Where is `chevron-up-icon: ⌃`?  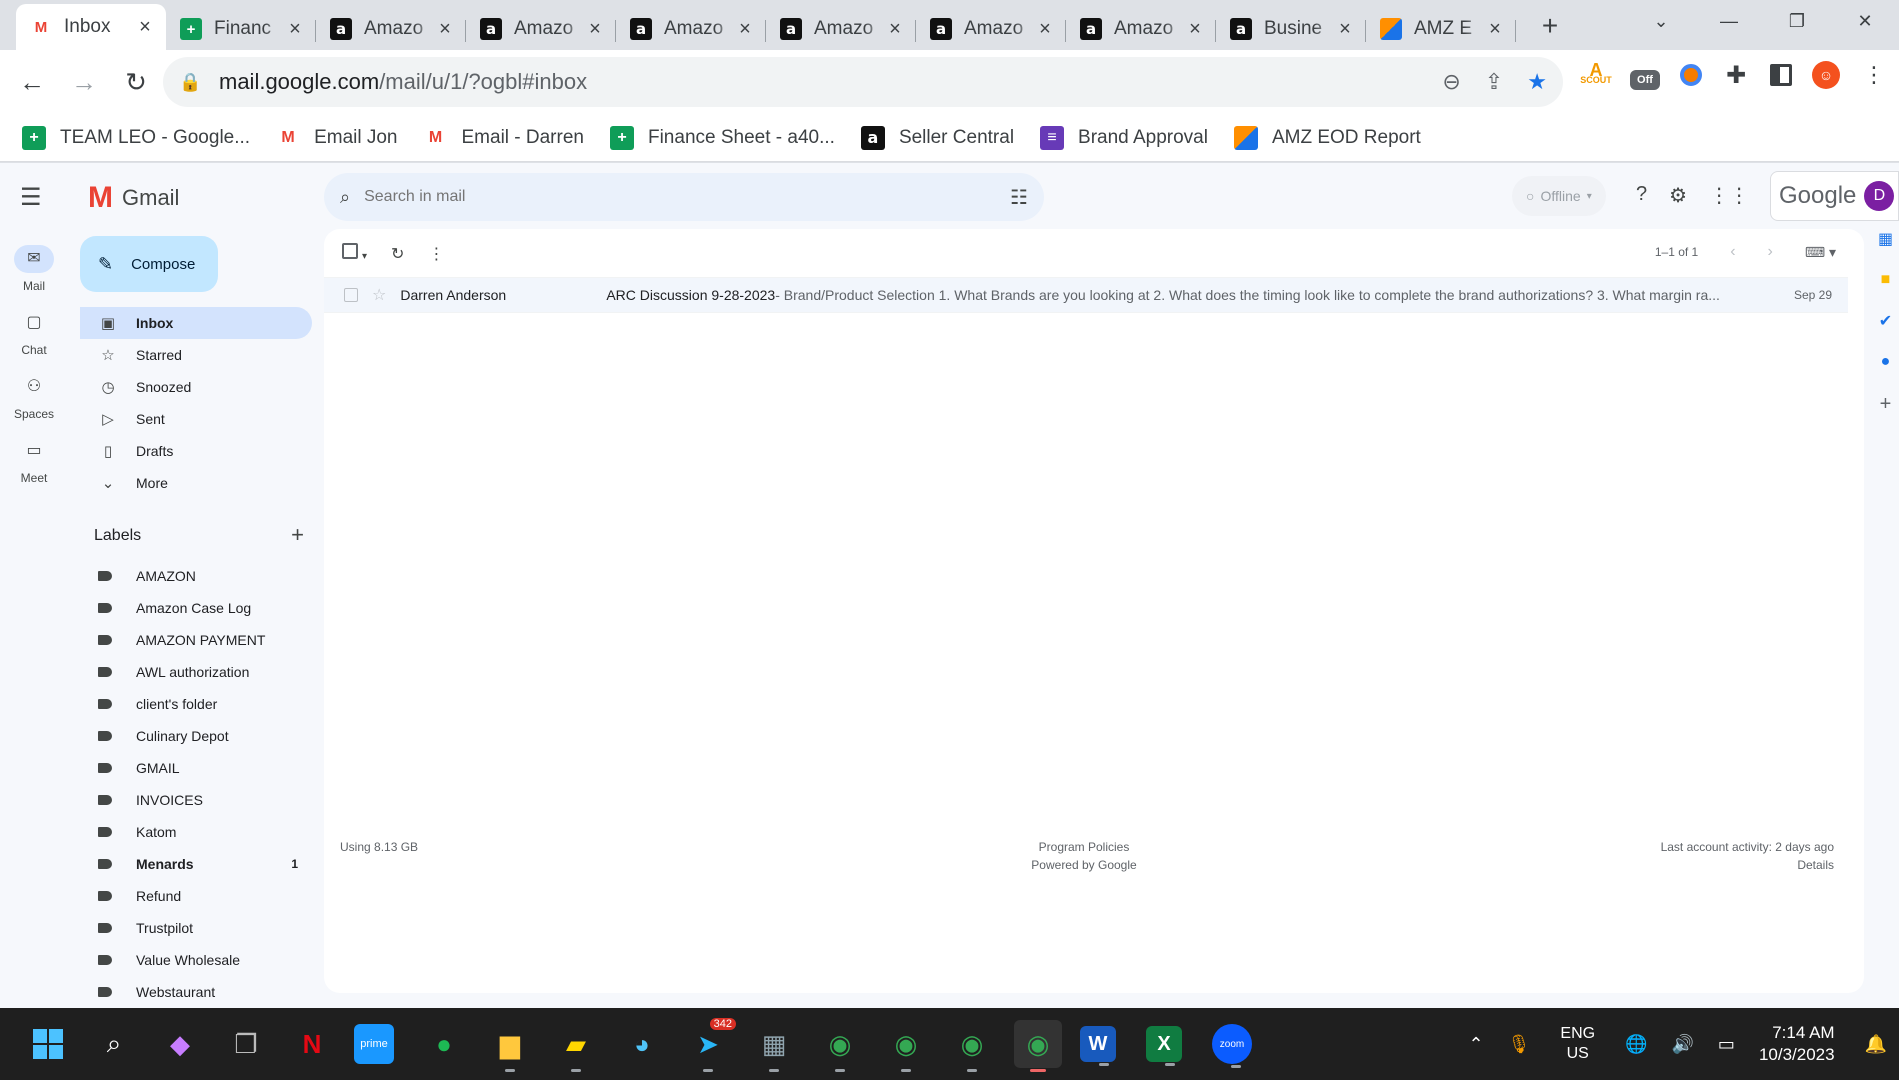 chevron-up-icon: ⌃ is located at coordinates (1475, 1044).